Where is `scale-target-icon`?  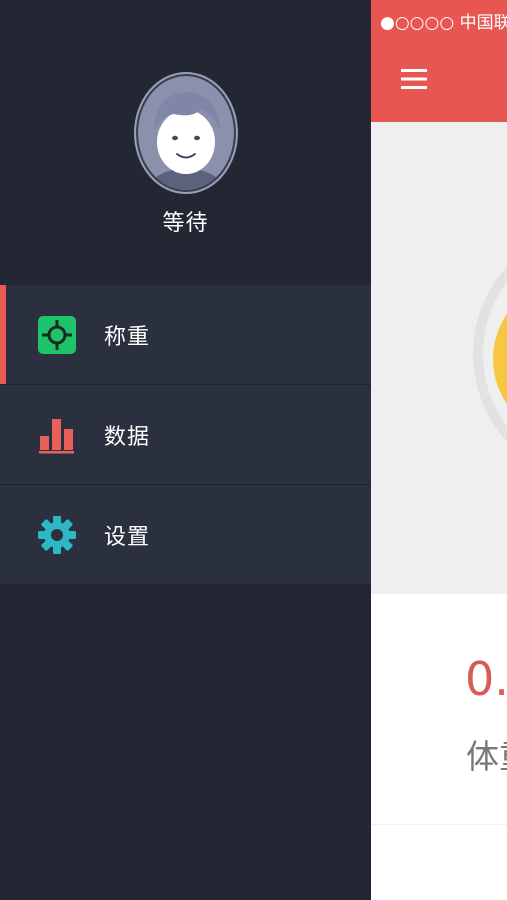 scale-target-icon is located at coordinates (57, 335).